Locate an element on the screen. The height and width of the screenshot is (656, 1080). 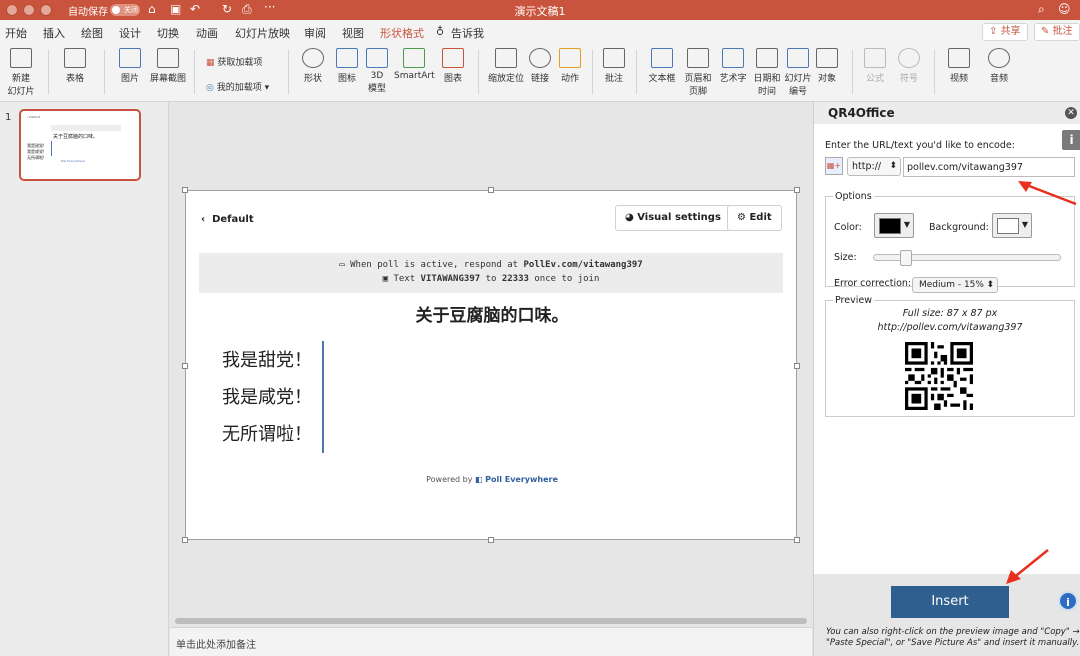
slide-number-button: 幻灯片 编号 is located at coordinates (798, 72).